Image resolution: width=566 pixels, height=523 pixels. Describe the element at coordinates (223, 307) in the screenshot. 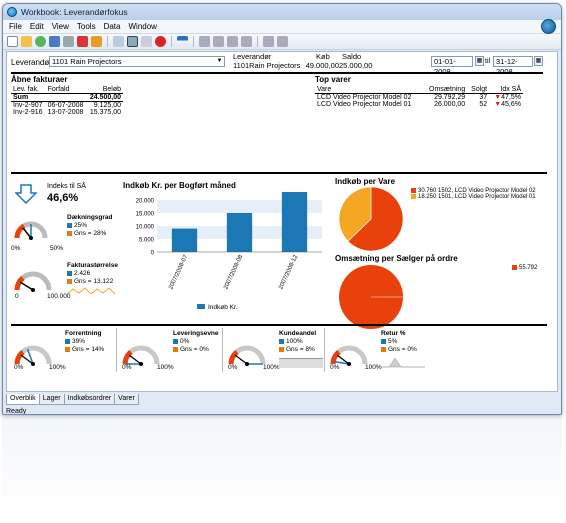

I see `legend-label: Indkøb Kr.` at that location.